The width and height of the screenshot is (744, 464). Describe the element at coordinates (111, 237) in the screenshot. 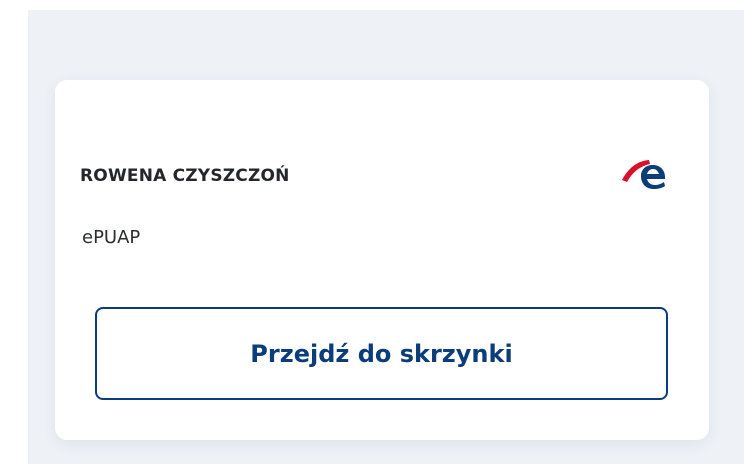

I see `service-name: ePUAP` at that location.